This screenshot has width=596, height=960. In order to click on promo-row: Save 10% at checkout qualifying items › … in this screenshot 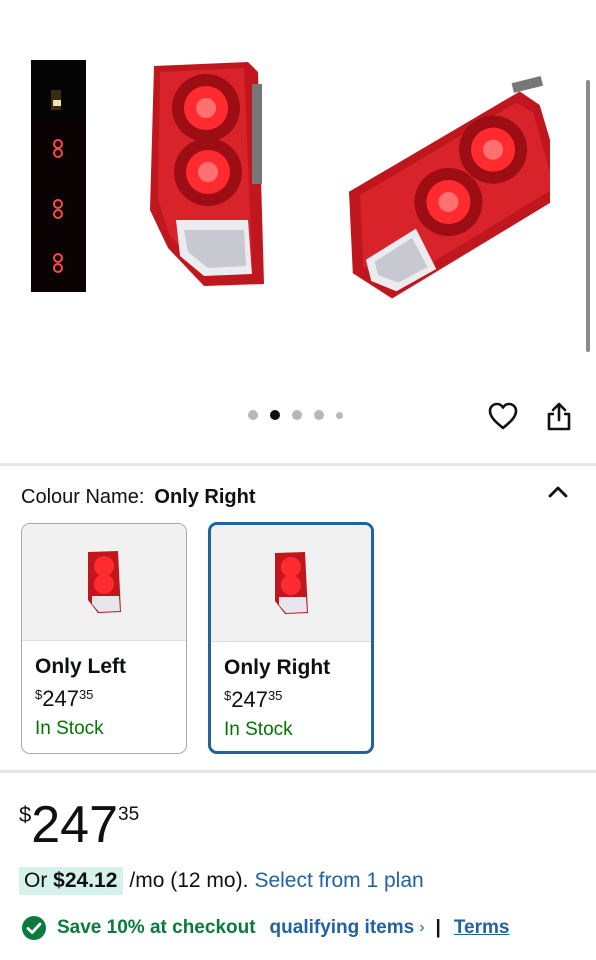, I will do `click(265, 928)`.